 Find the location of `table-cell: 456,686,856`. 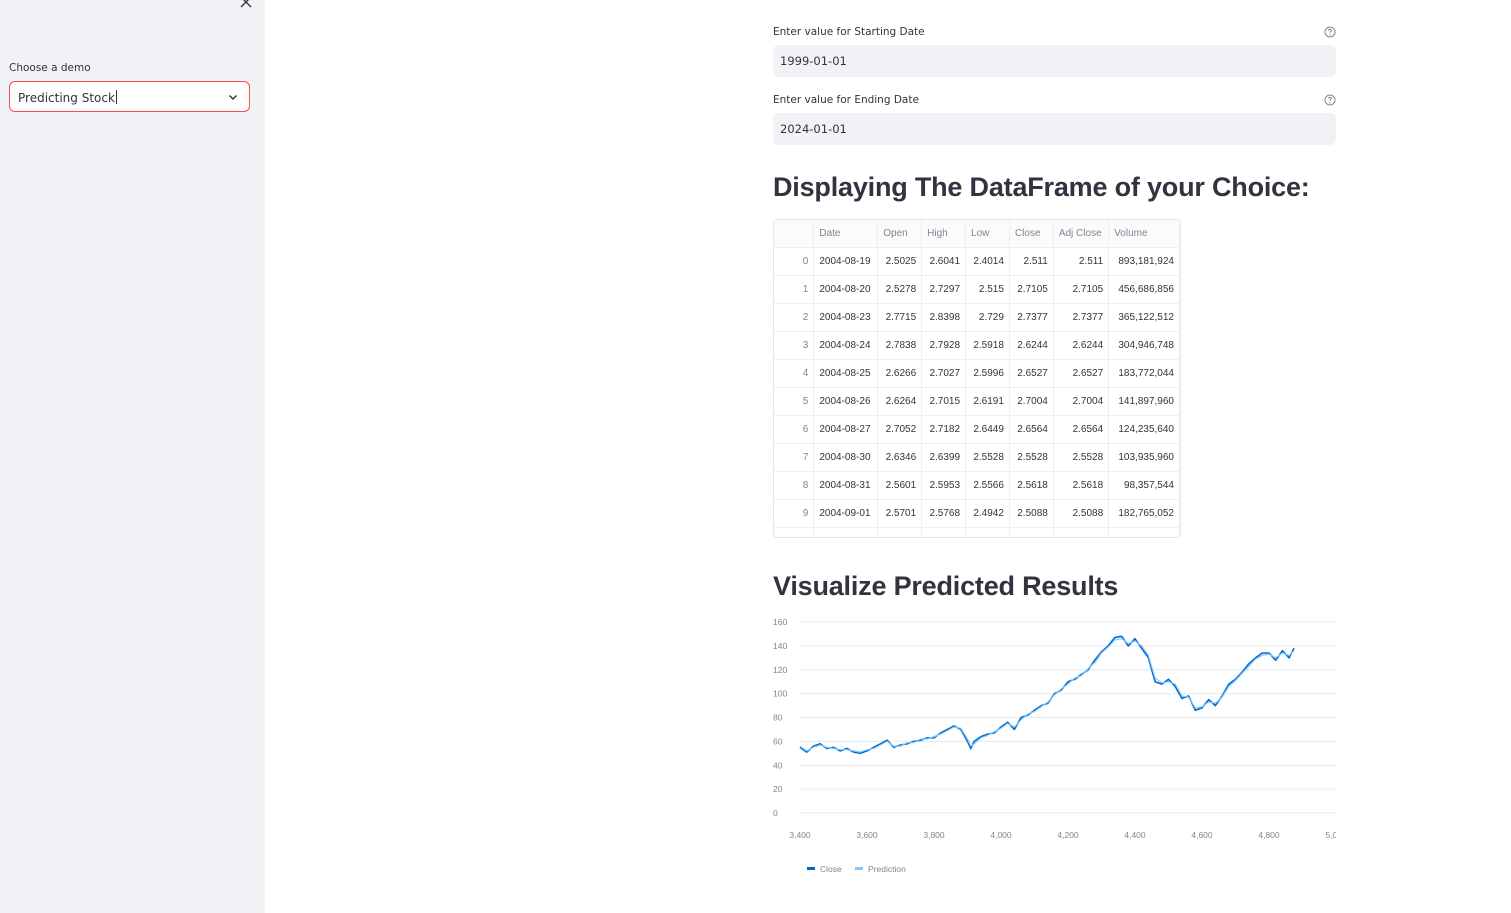

table-cell: 456,686,856 is located at coordinates (1144, 289).